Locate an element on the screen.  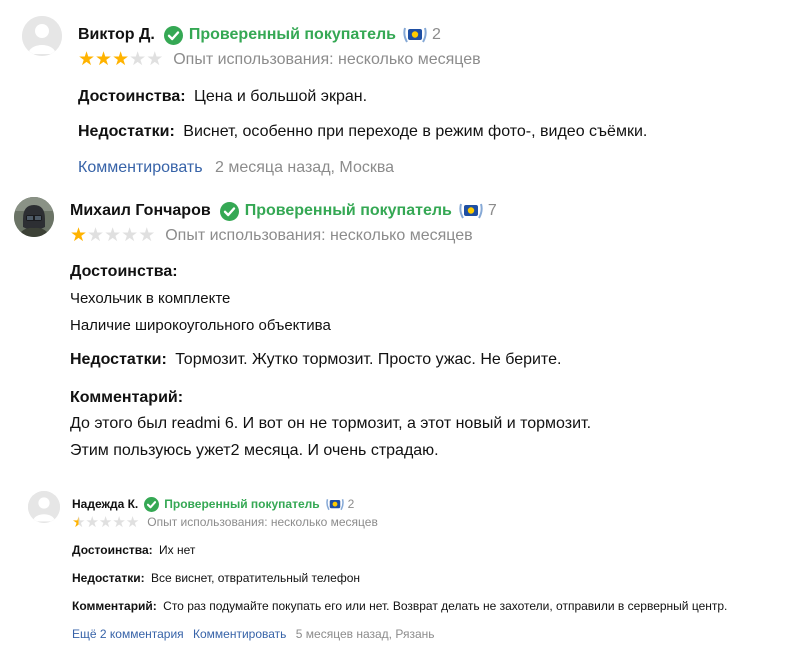
author-name: Михаил Гончаров is located at coordinates (140, 211).